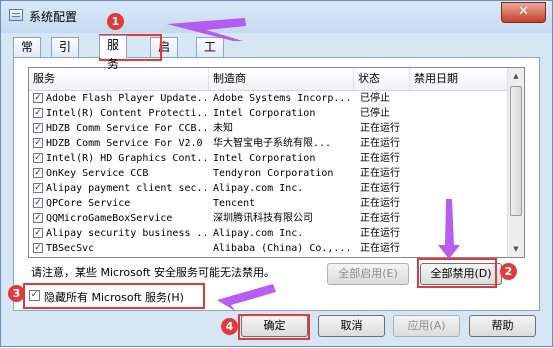 This screenshot has width=553, height=348. I want to click on tab-services: 服务, so click(113, 53).